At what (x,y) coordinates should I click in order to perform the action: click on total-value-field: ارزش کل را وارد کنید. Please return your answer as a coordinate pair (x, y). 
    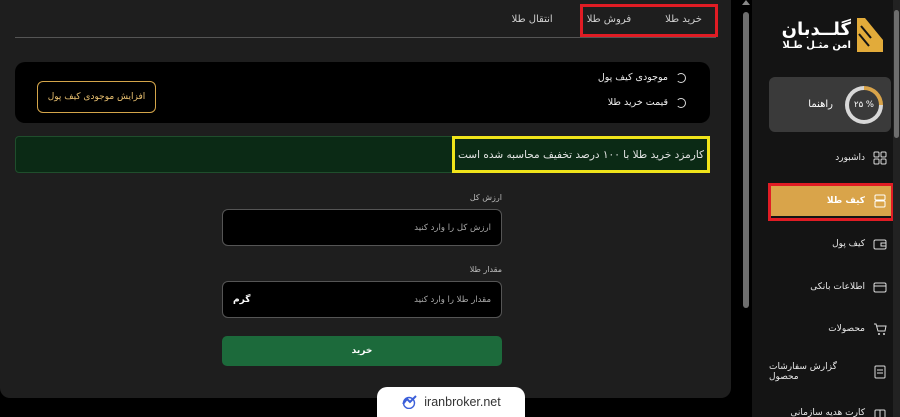
    Looking at the image, I should click on (362, 227).